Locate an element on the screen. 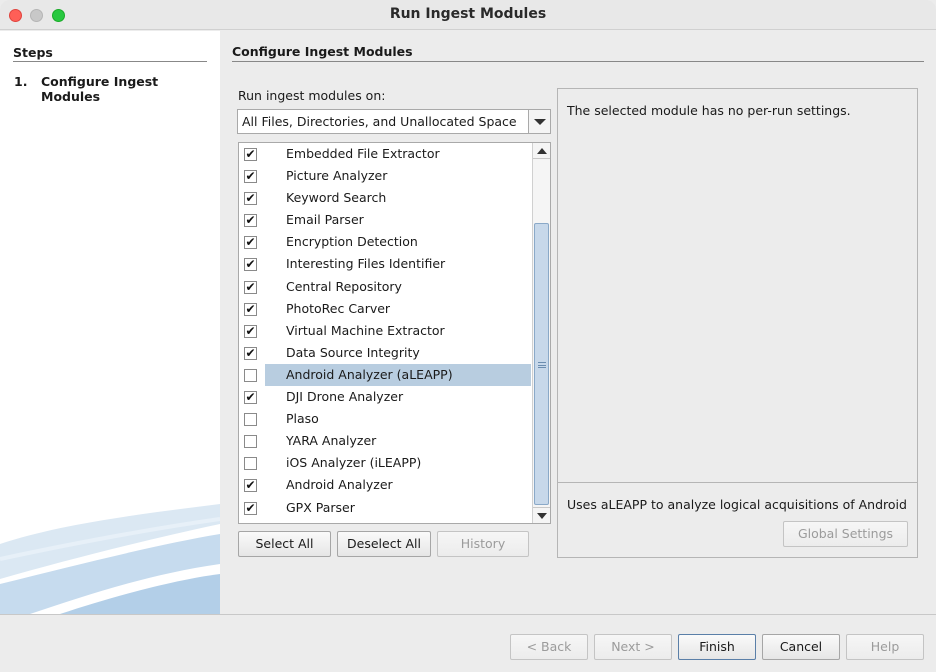 This screenshot has height=672, width=936. module-name: GPX Parser is located at coordinates (398, 508).